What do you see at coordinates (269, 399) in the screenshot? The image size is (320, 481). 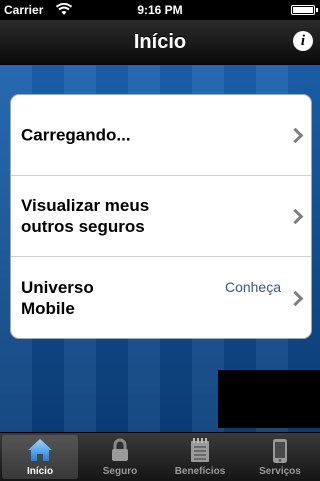 I see `black-placeholder` at bounding box center [269, 399].